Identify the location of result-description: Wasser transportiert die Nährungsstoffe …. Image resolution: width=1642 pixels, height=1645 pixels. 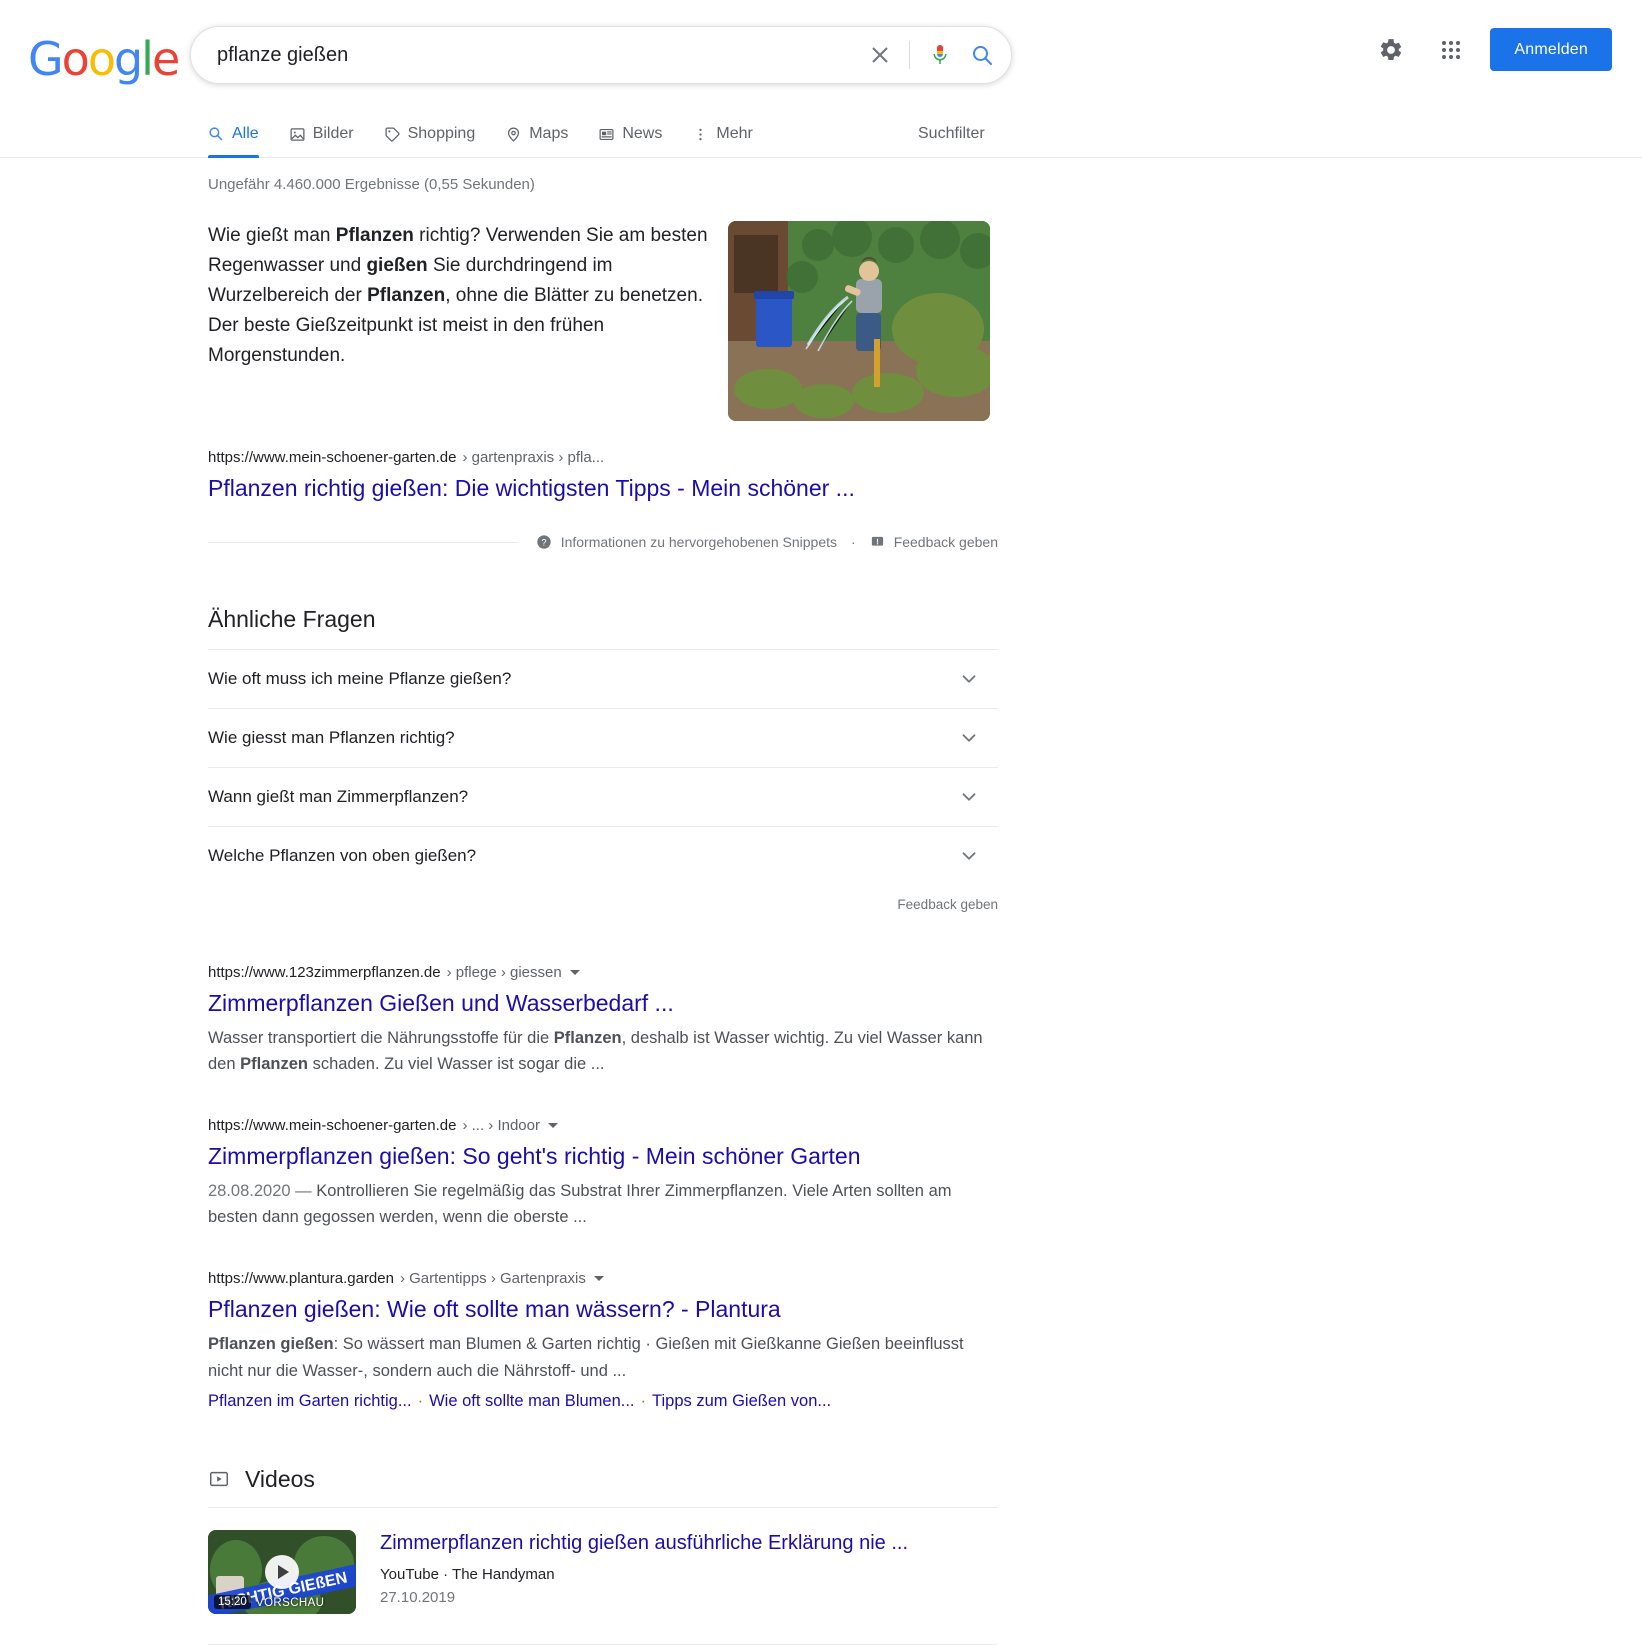
(595, 1051).